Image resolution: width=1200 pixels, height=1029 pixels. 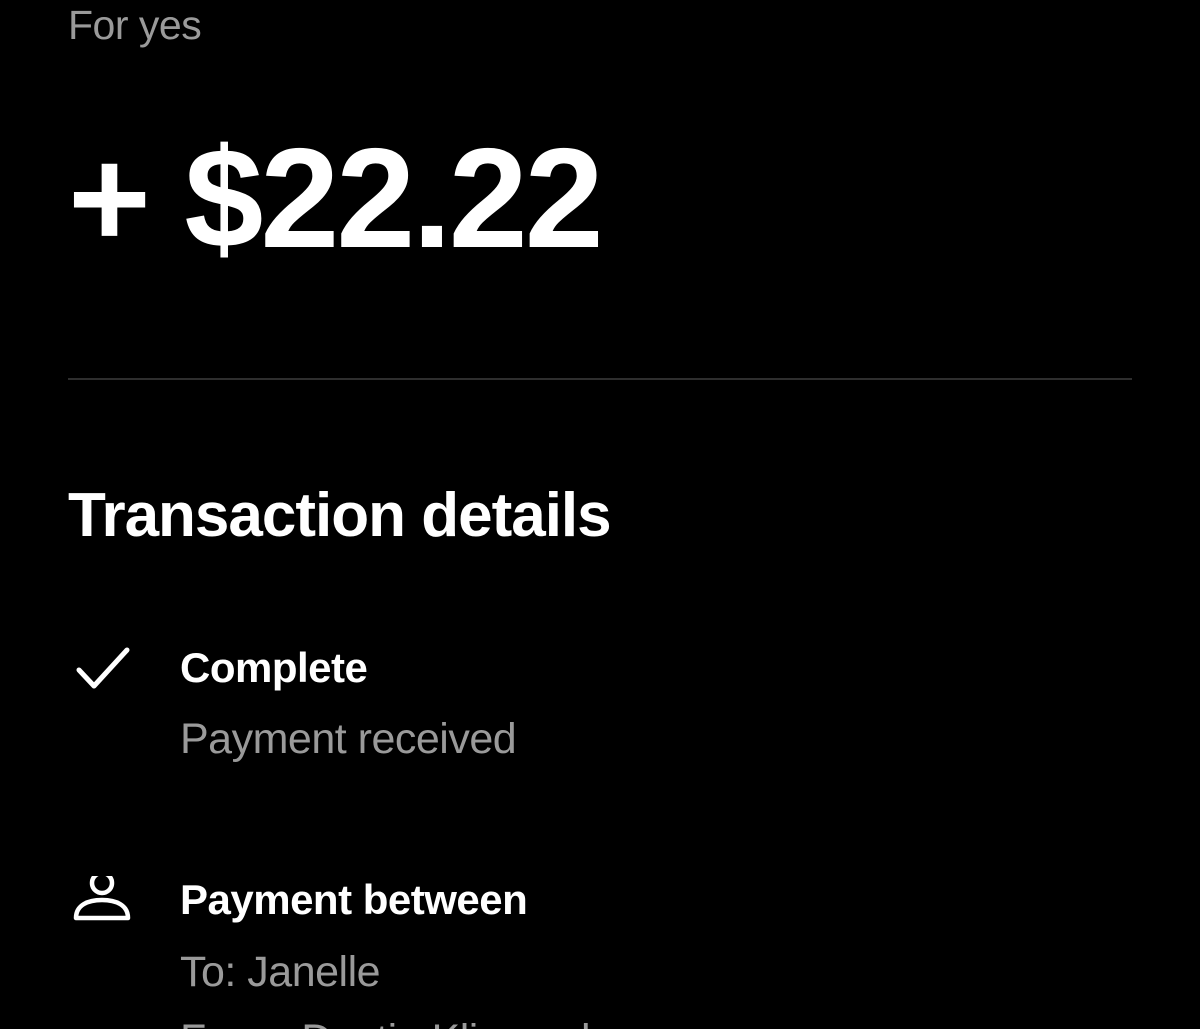 What do you see at coordinates (600, 709) in the screenshot?
I see `status-row: Complete Payment received` at bounding box center [600, 709].